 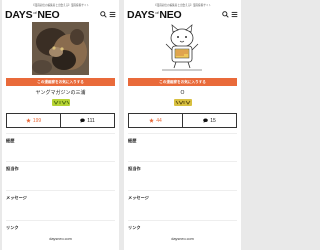 I want to click on stats-bar: 199 111, so click(x=60, y=120).